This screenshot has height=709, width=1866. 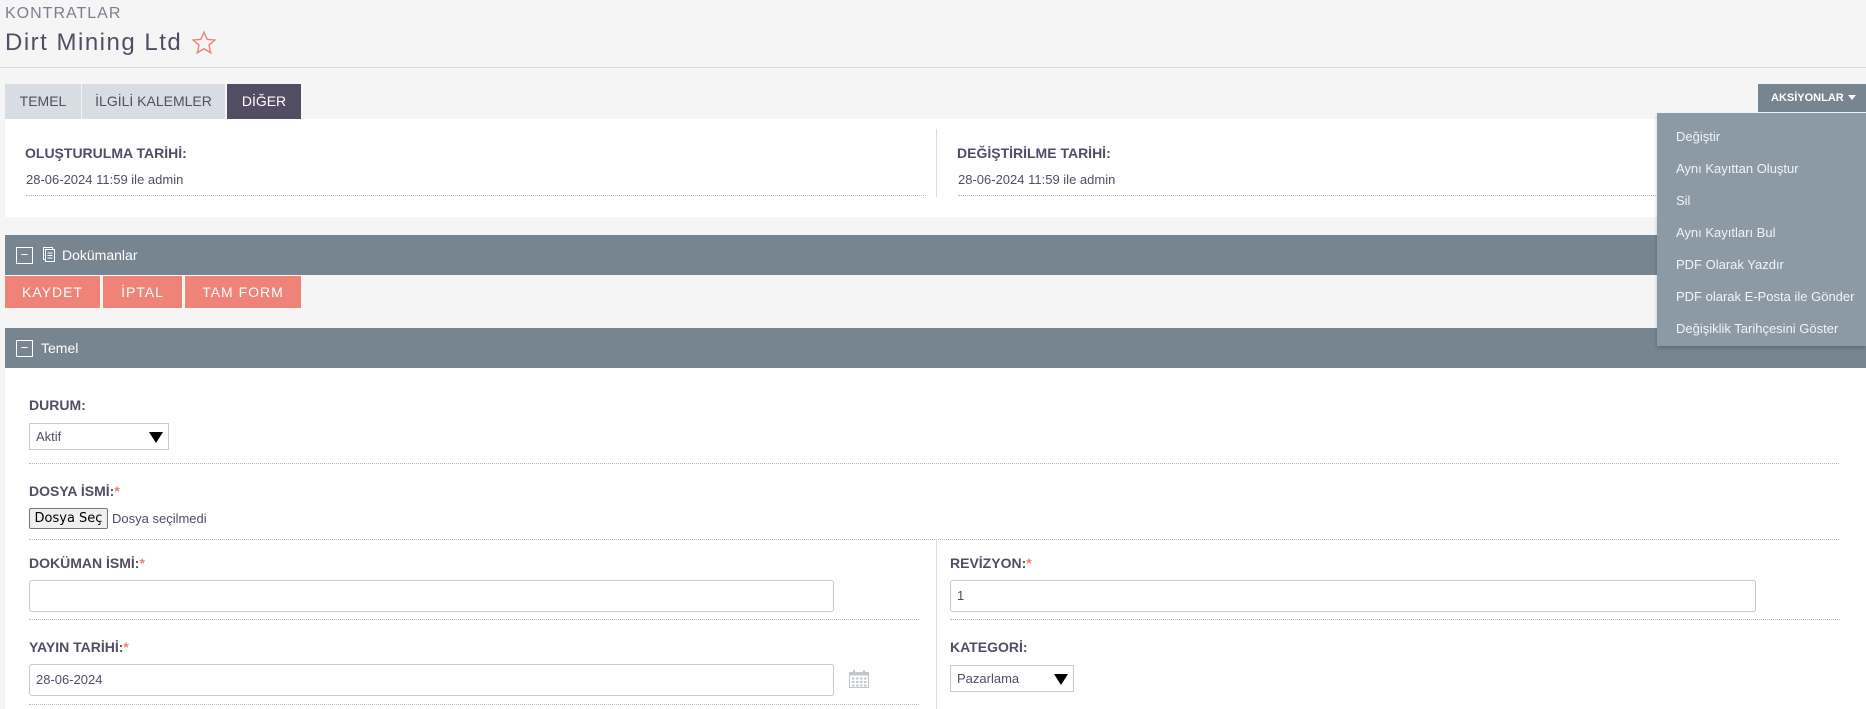 I want to click on tab-temel: TEMEL, so click(x=43, y=101).